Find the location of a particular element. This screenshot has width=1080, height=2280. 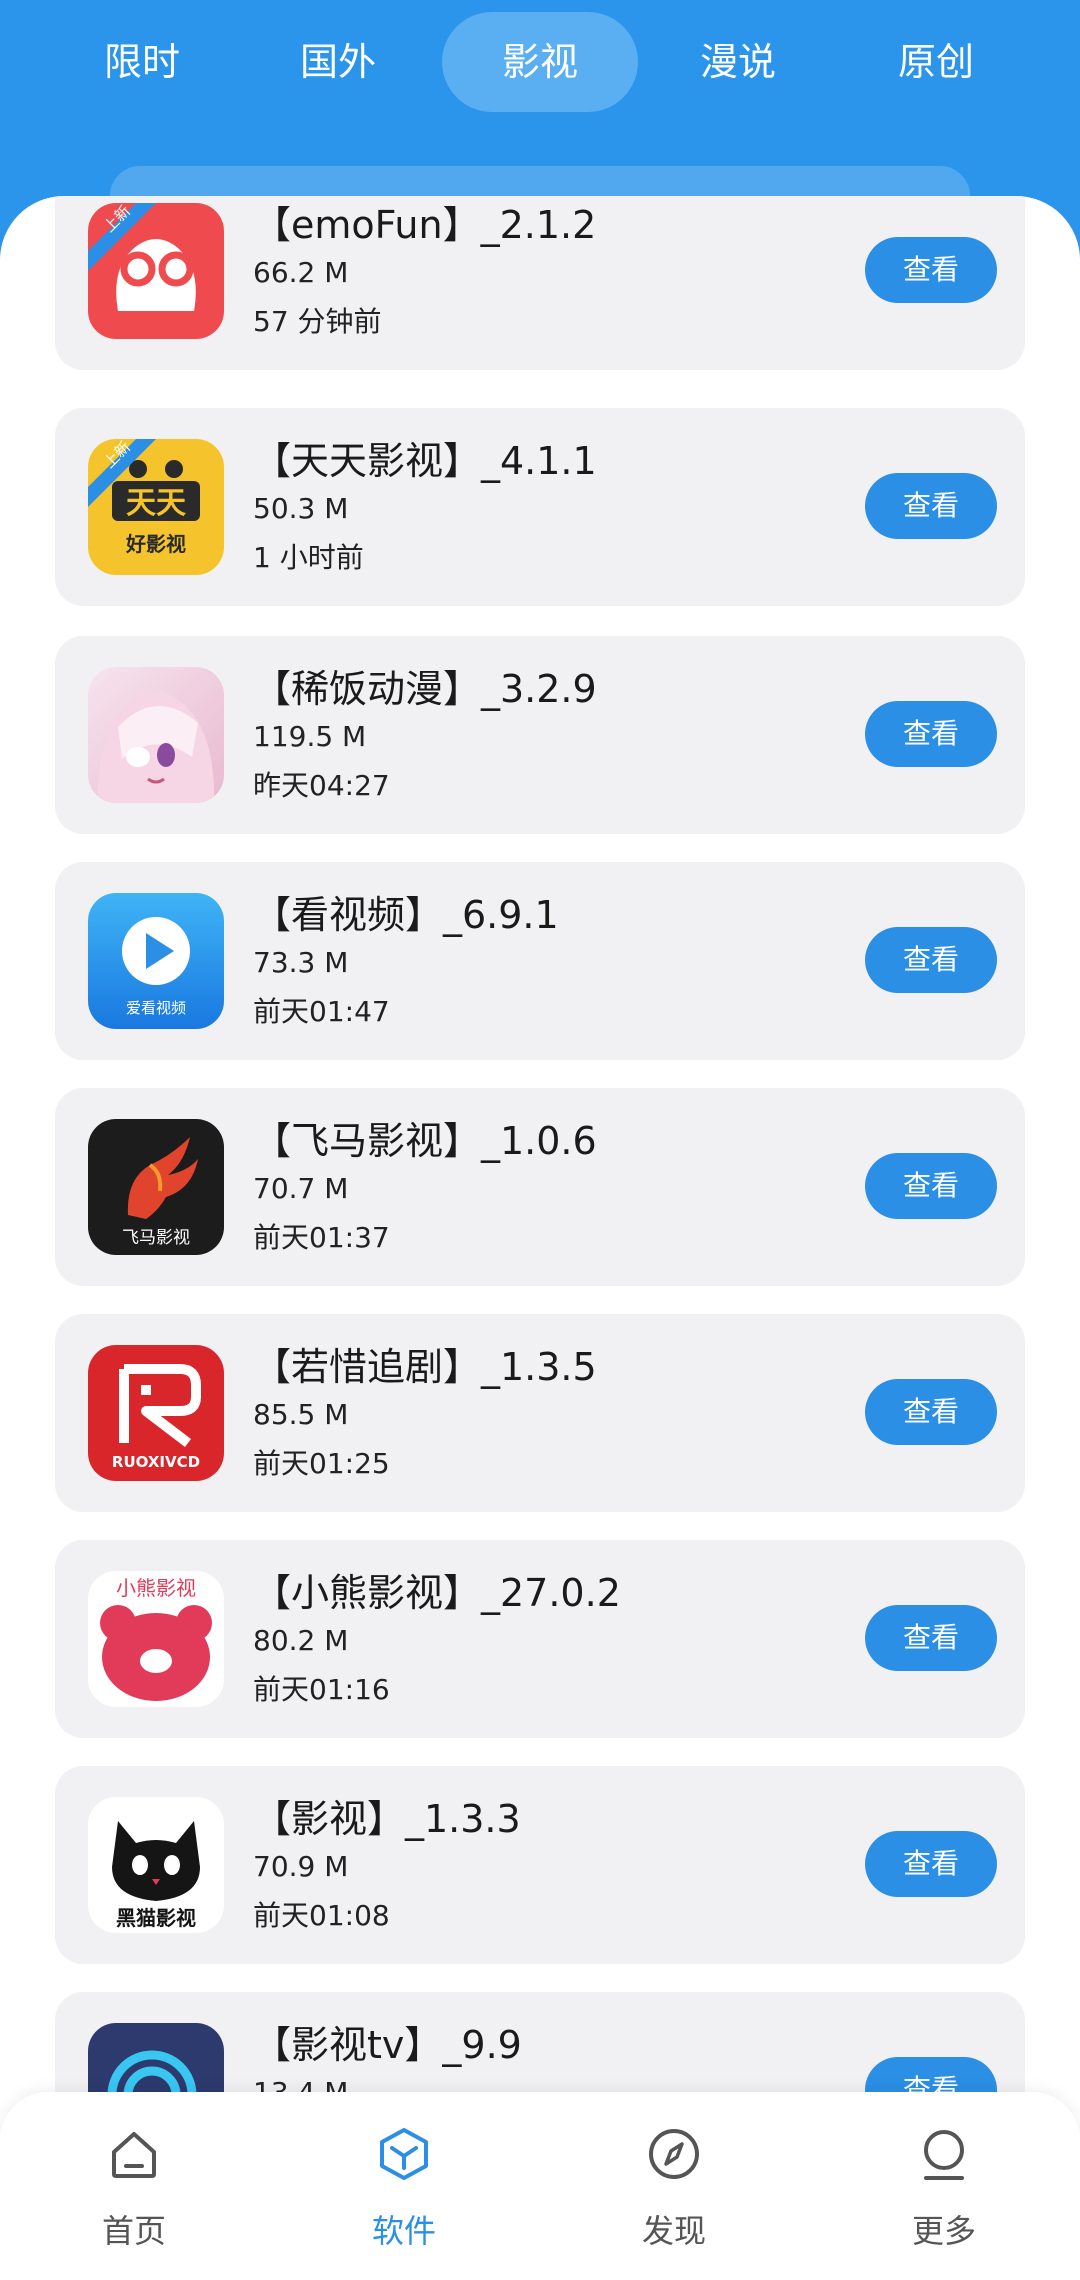

app-time: 1 小时前 is located at coordinates (308, 557).